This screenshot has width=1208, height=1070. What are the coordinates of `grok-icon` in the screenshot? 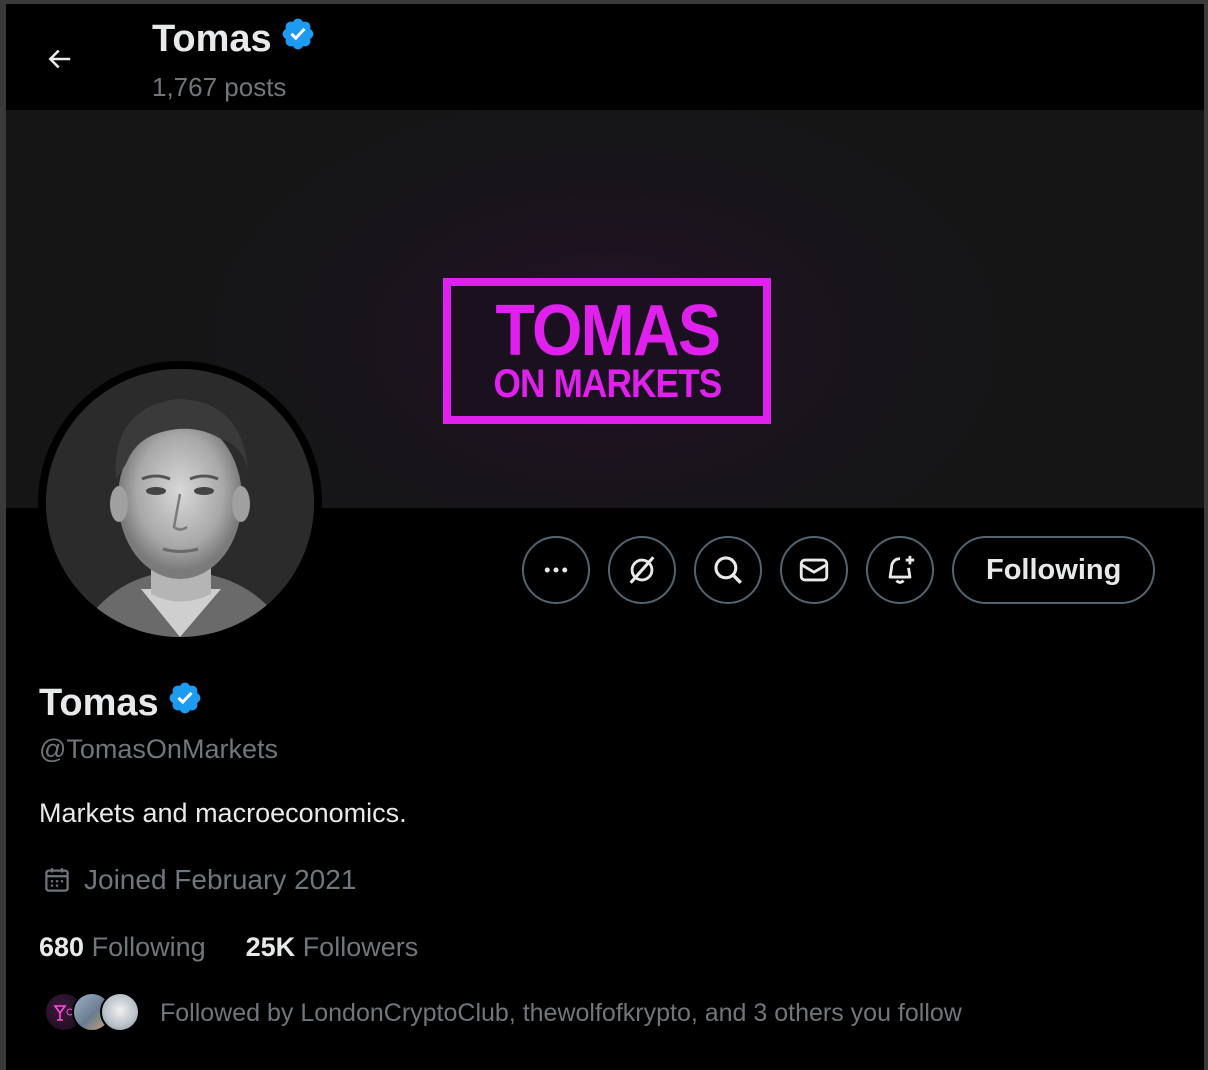 It's located at (642, 570).